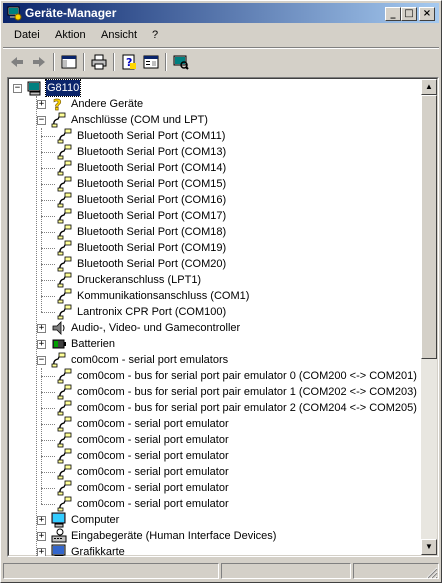  What do you see at coordinates (152, 184) in the screenshot?
I see `tree-device-label: Bluetooth Serial Port (COM15)` at bounding box center [152, 184].